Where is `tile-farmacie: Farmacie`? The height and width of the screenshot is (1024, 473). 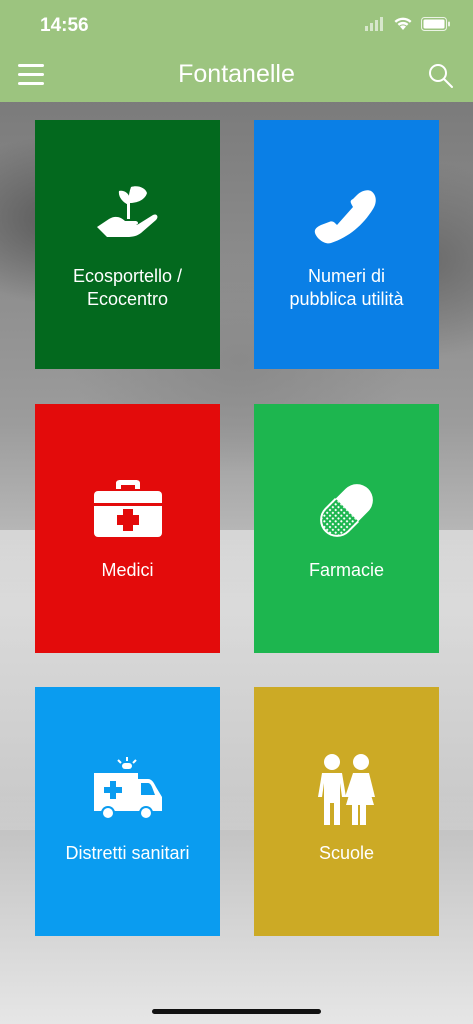 tile-farmacie: Farmacie is located at coordinates (346, 528).